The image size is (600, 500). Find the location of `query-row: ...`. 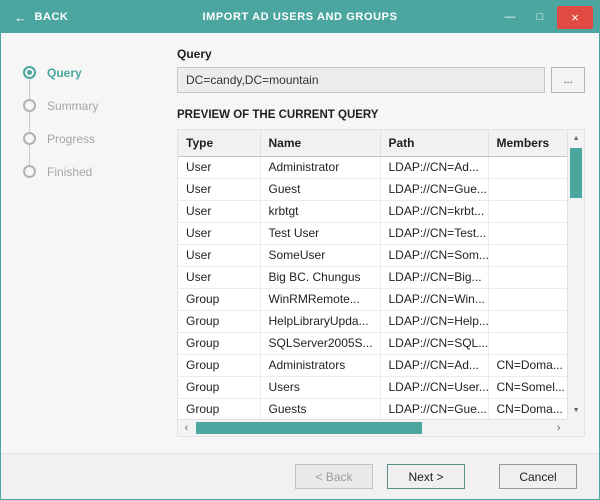

query-row: ... is located at coordinates (381, 80).